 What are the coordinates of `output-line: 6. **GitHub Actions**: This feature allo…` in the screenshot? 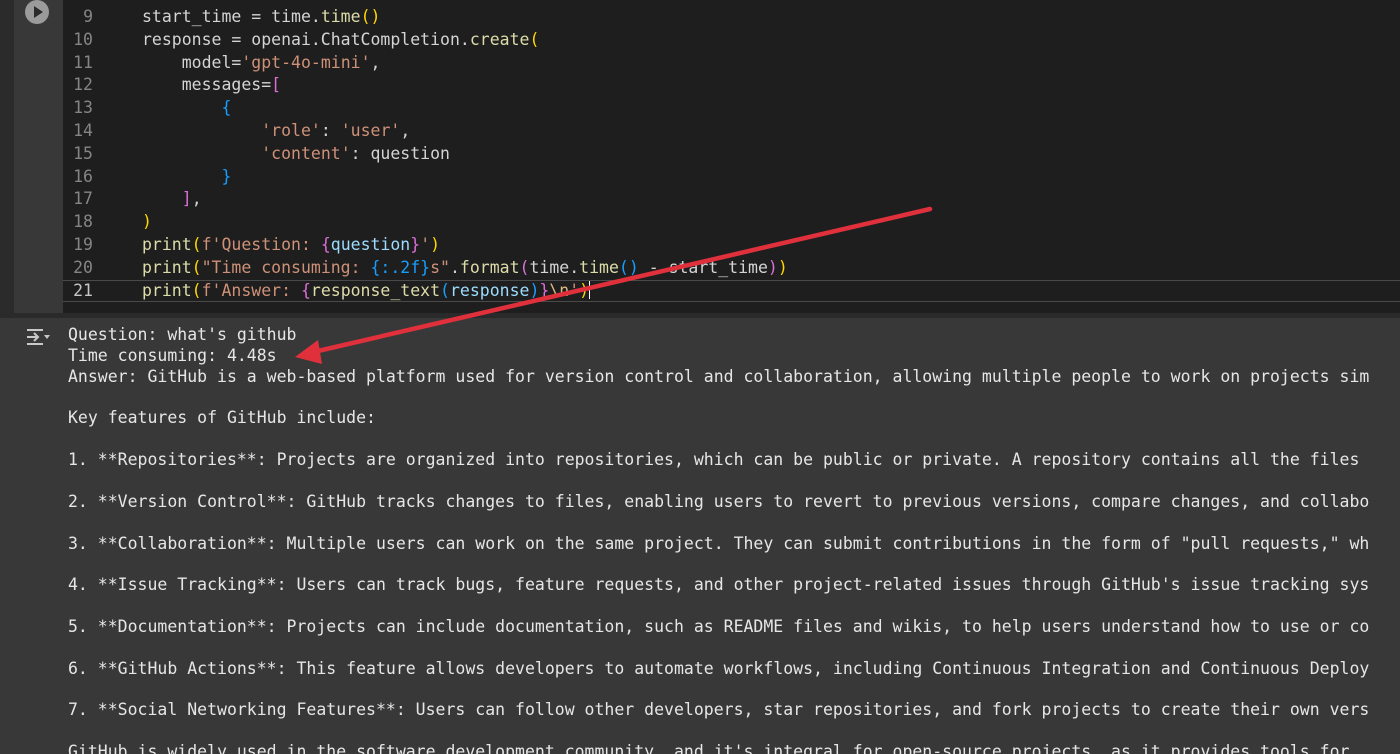 It's located at (719, 668).